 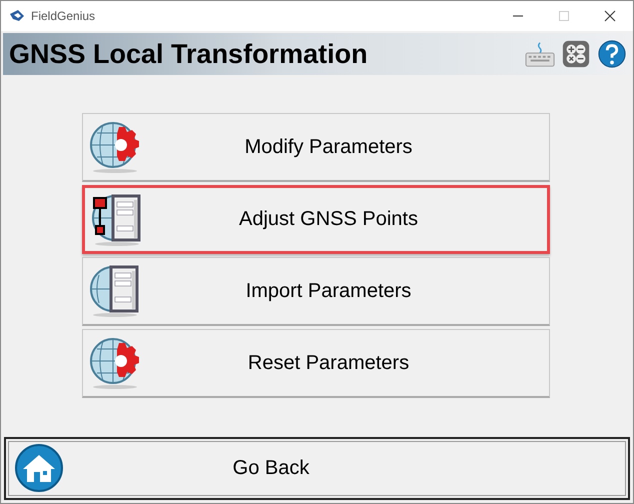 What do you see at coordinates (316, 219) in the screenshot?
I see `menu-button: Adjust GNSS Points` at bounding box center [316, 219].